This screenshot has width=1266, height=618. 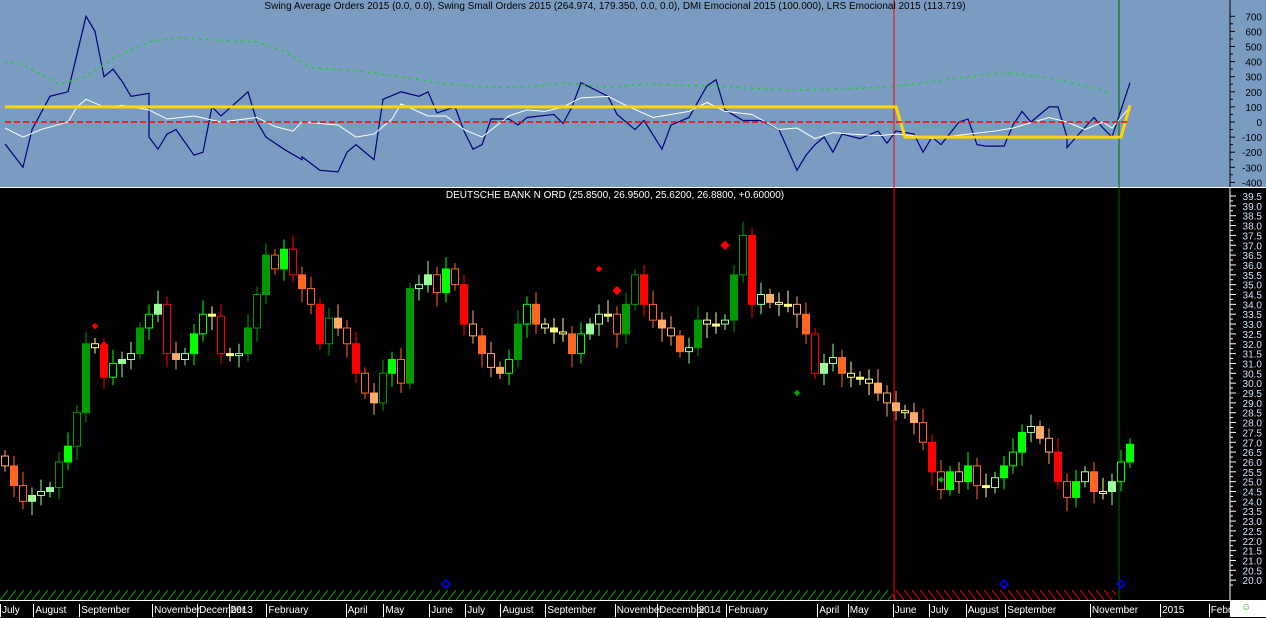 What do you see at coordinates (1253, 78) in the screenshot?
I see `indicator-y-tick-label: 300` at bounding box center [1253, 78].